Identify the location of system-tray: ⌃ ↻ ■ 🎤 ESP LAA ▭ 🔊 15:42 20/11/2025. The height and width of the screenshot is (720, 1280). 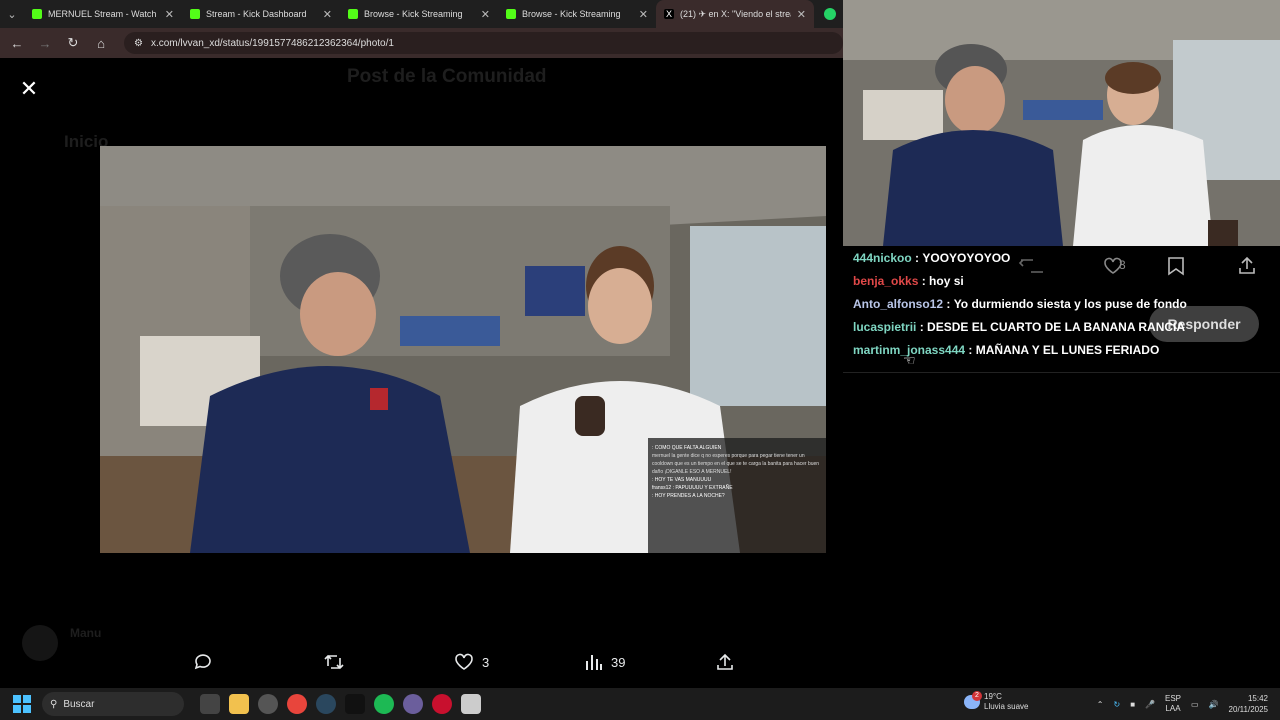
(1188, 704).